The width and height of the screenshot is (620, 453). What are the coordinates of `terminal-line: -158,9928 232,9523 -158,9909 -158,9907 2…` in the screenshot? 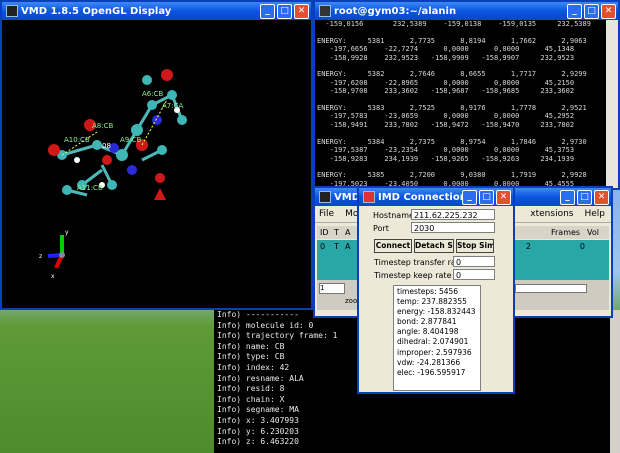 It's located at (446, 57).